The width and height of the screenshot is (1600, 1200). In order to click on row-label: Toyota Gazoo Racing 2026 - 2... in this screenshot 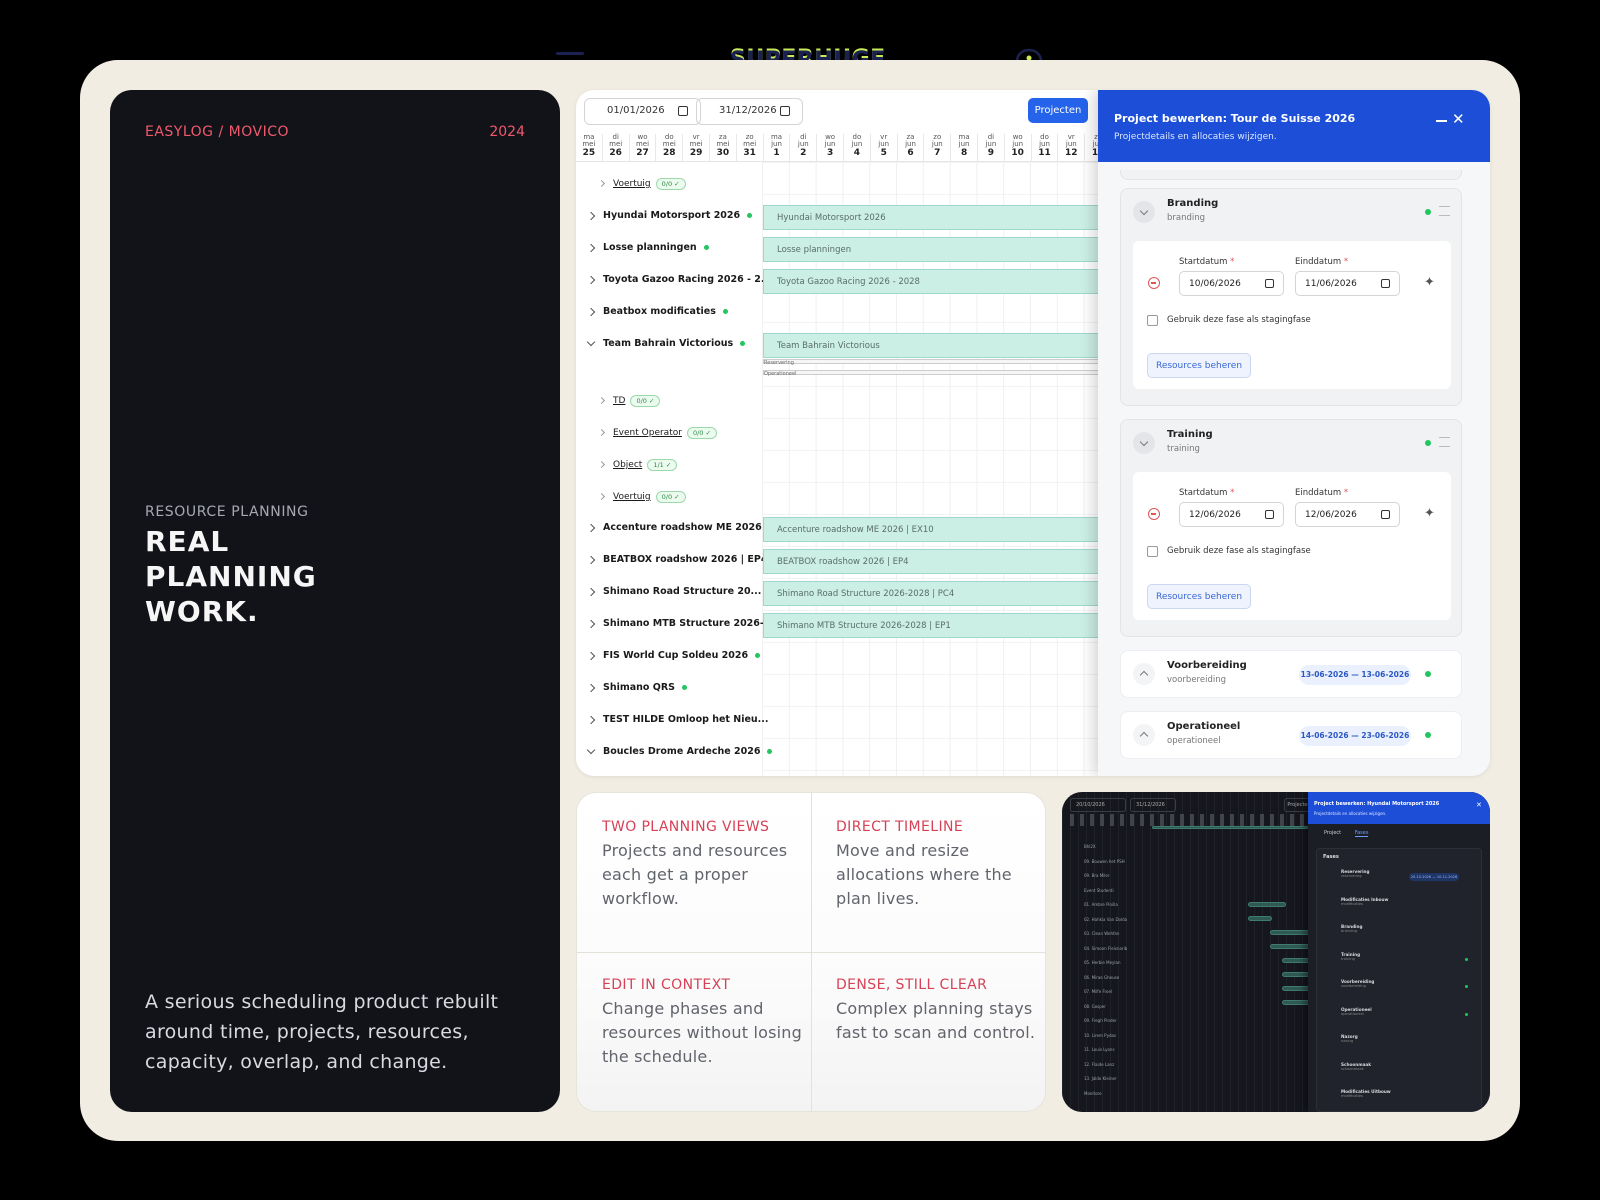, I will do `click(687, 279)`.